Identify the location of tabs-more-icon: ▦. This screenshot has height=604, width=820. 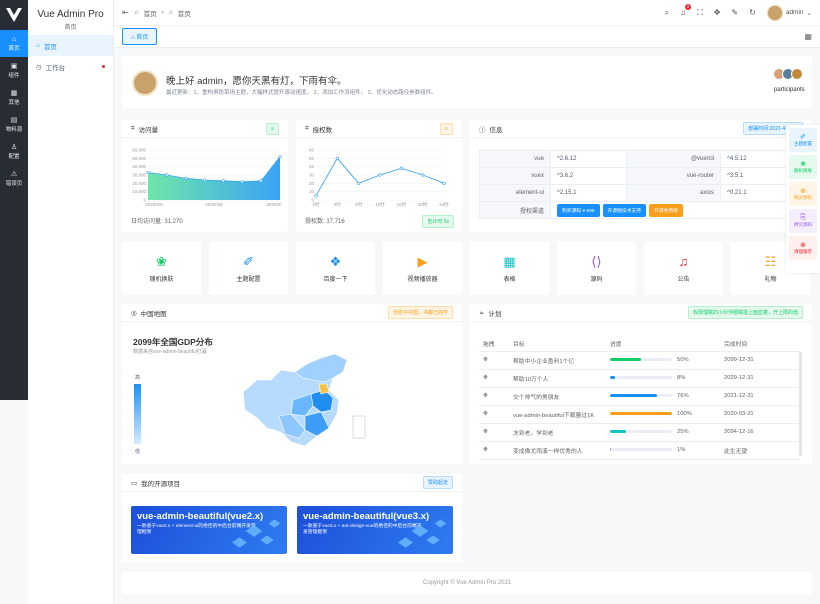
(808, 36).